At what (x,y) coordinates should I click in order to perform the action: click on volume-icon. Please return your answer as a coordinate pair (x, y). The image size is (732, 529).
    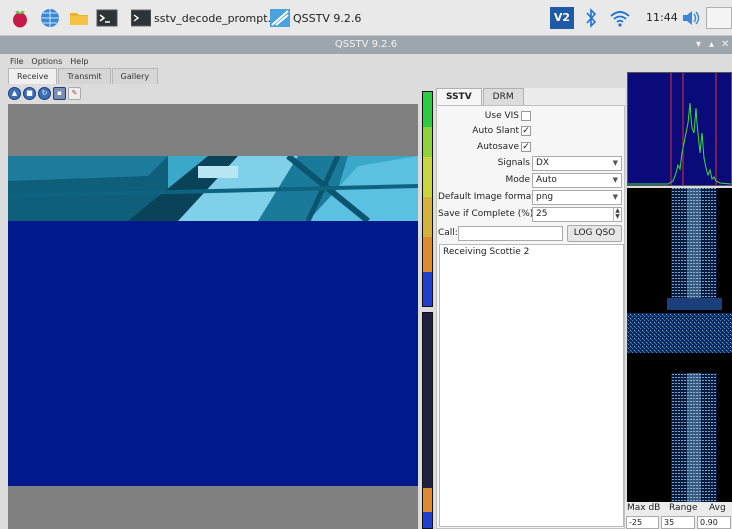
    Looking at the image, I should click on (691, 18).